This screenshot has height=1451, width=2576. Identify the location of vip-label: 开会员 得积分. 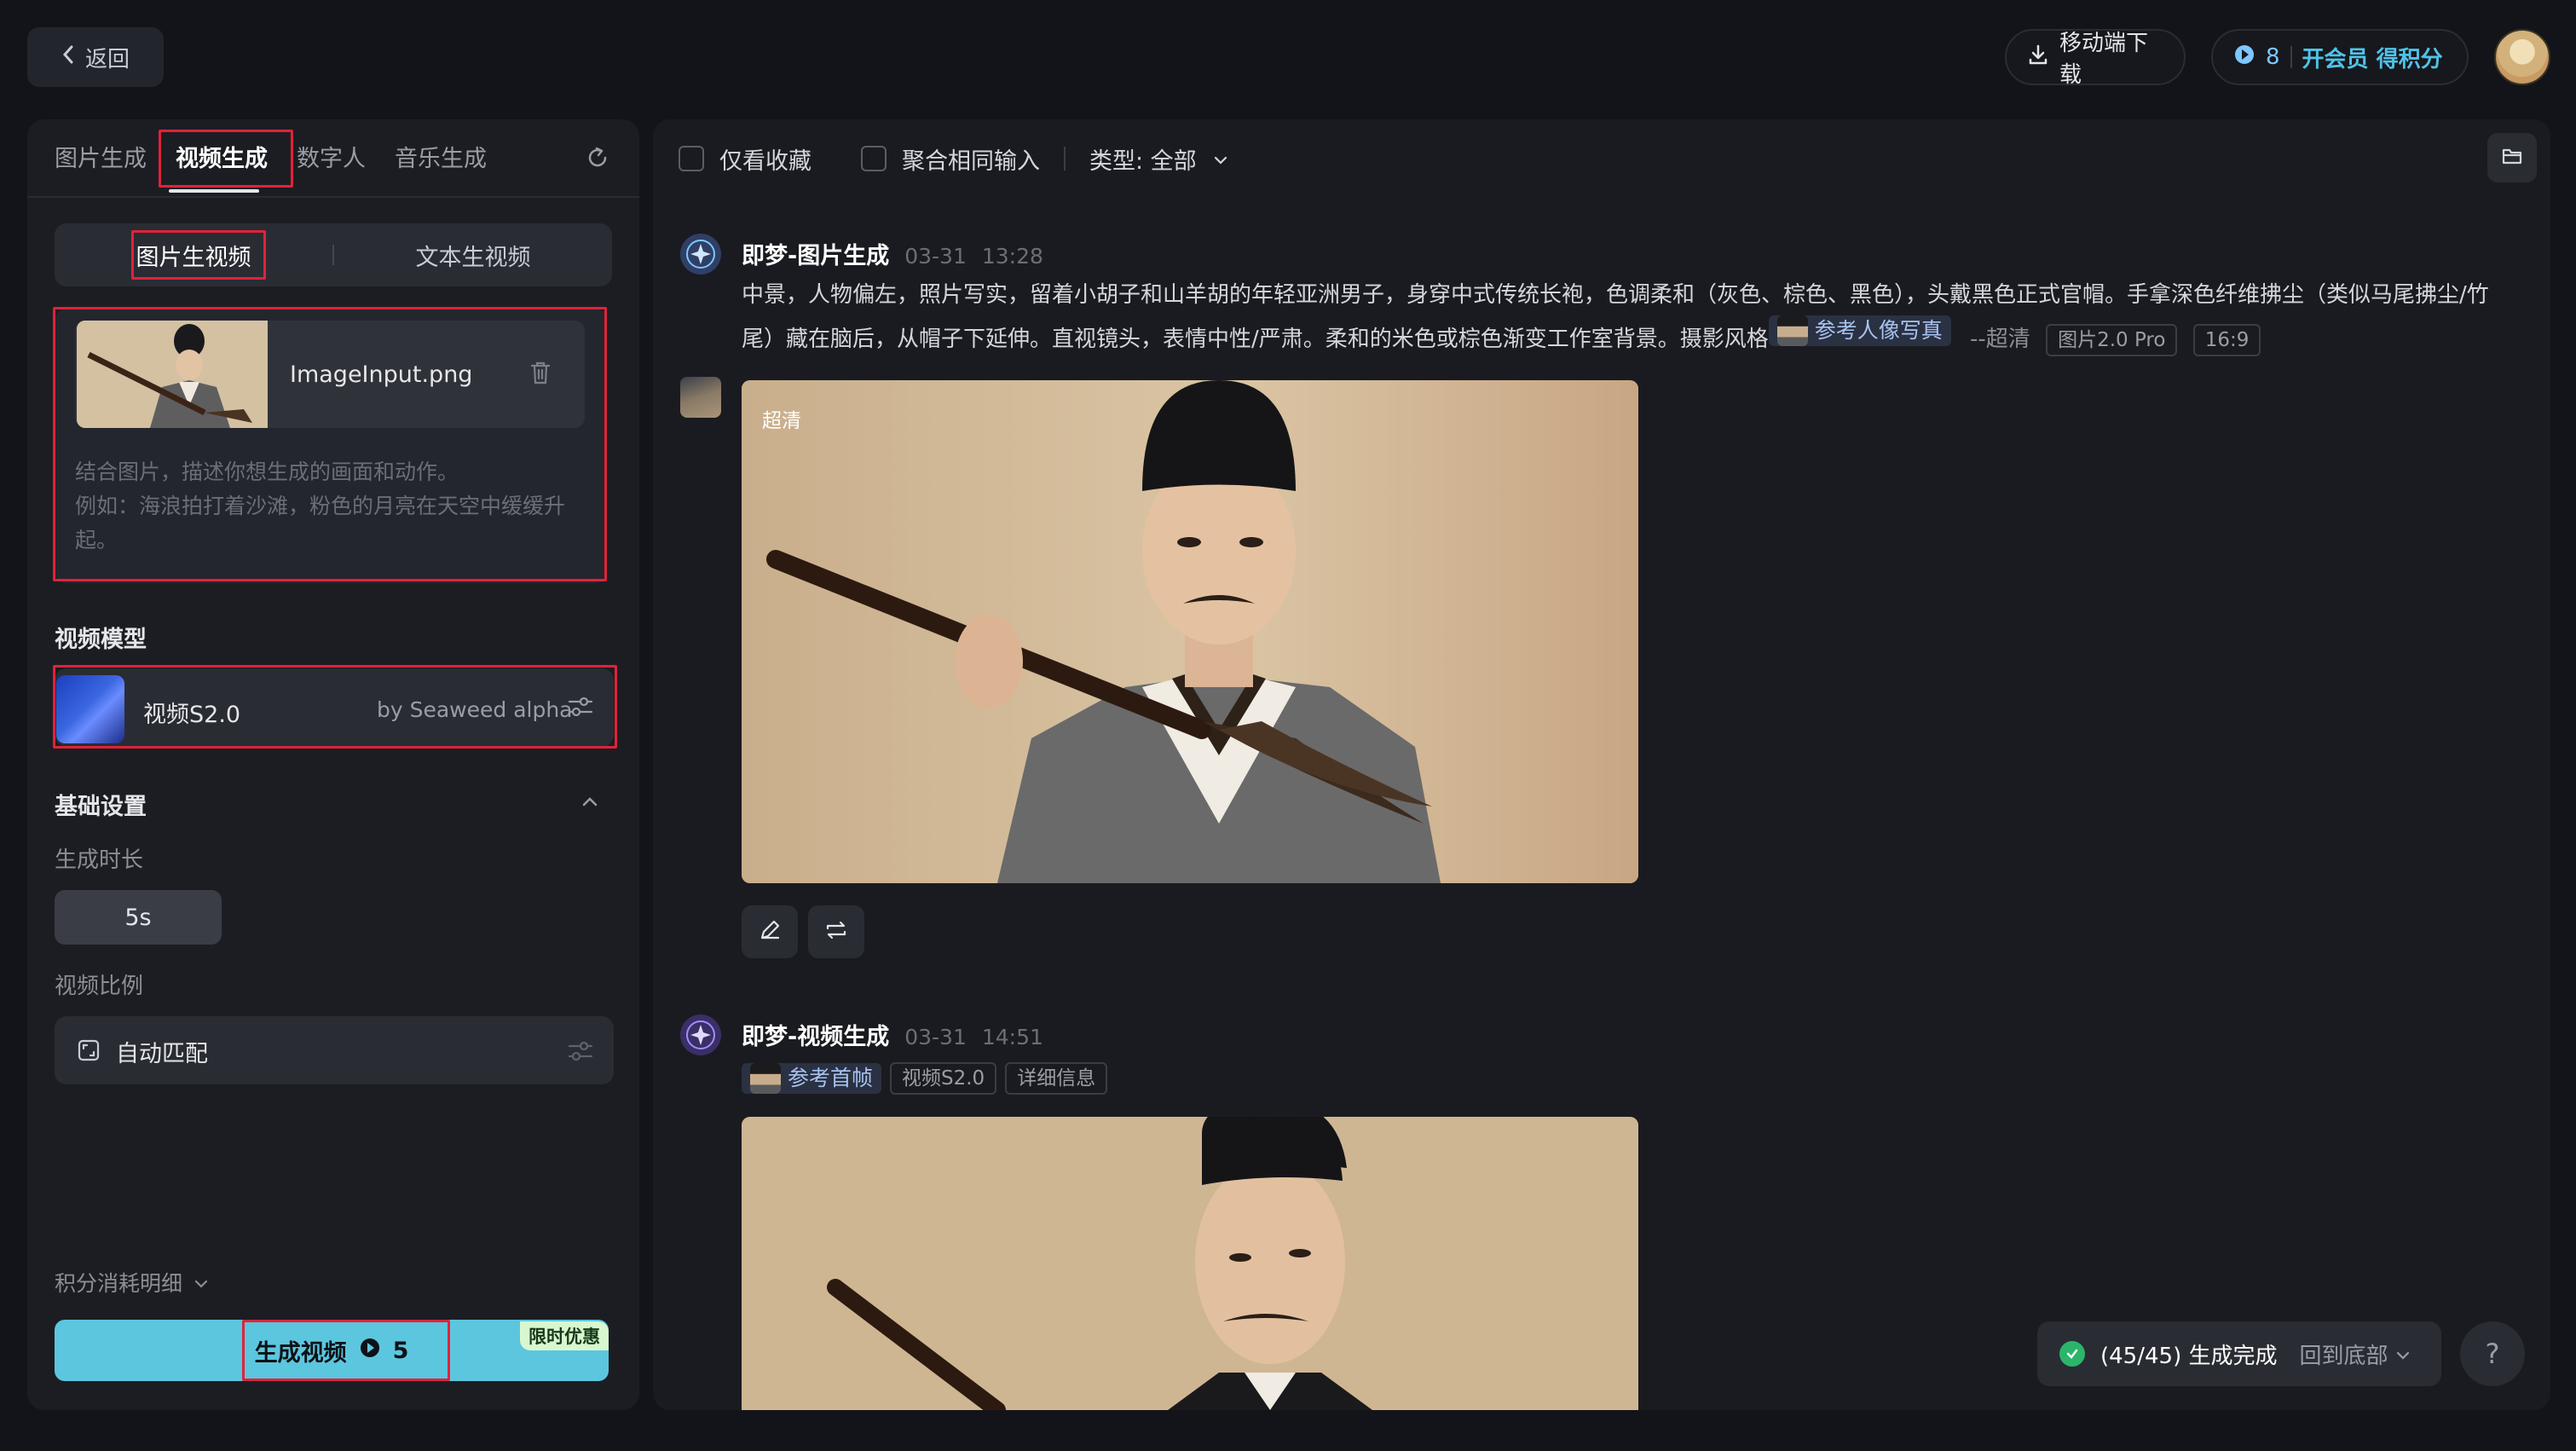
(2372, 57).